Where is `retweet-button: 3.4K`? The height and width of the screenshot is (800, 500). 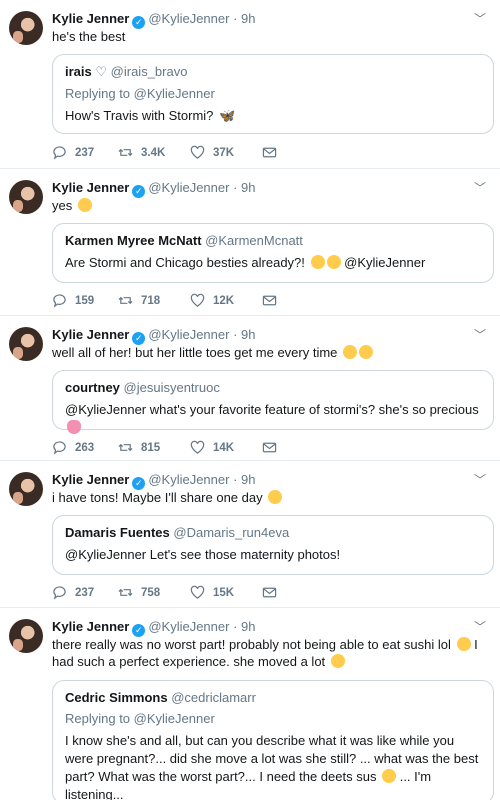 retweet-button: 3.4K is located at coordinates (141, 152).